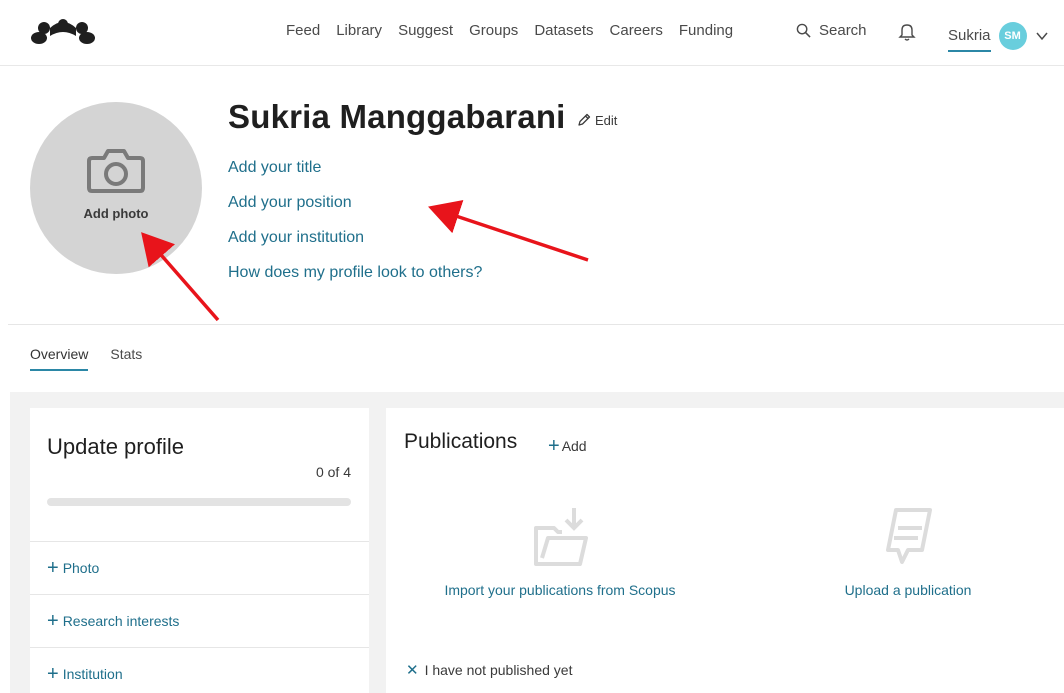  Describe the element at coordinates (908, 590) in the screenshot. I see `upload-publication-label: Upload a publication` at that location.